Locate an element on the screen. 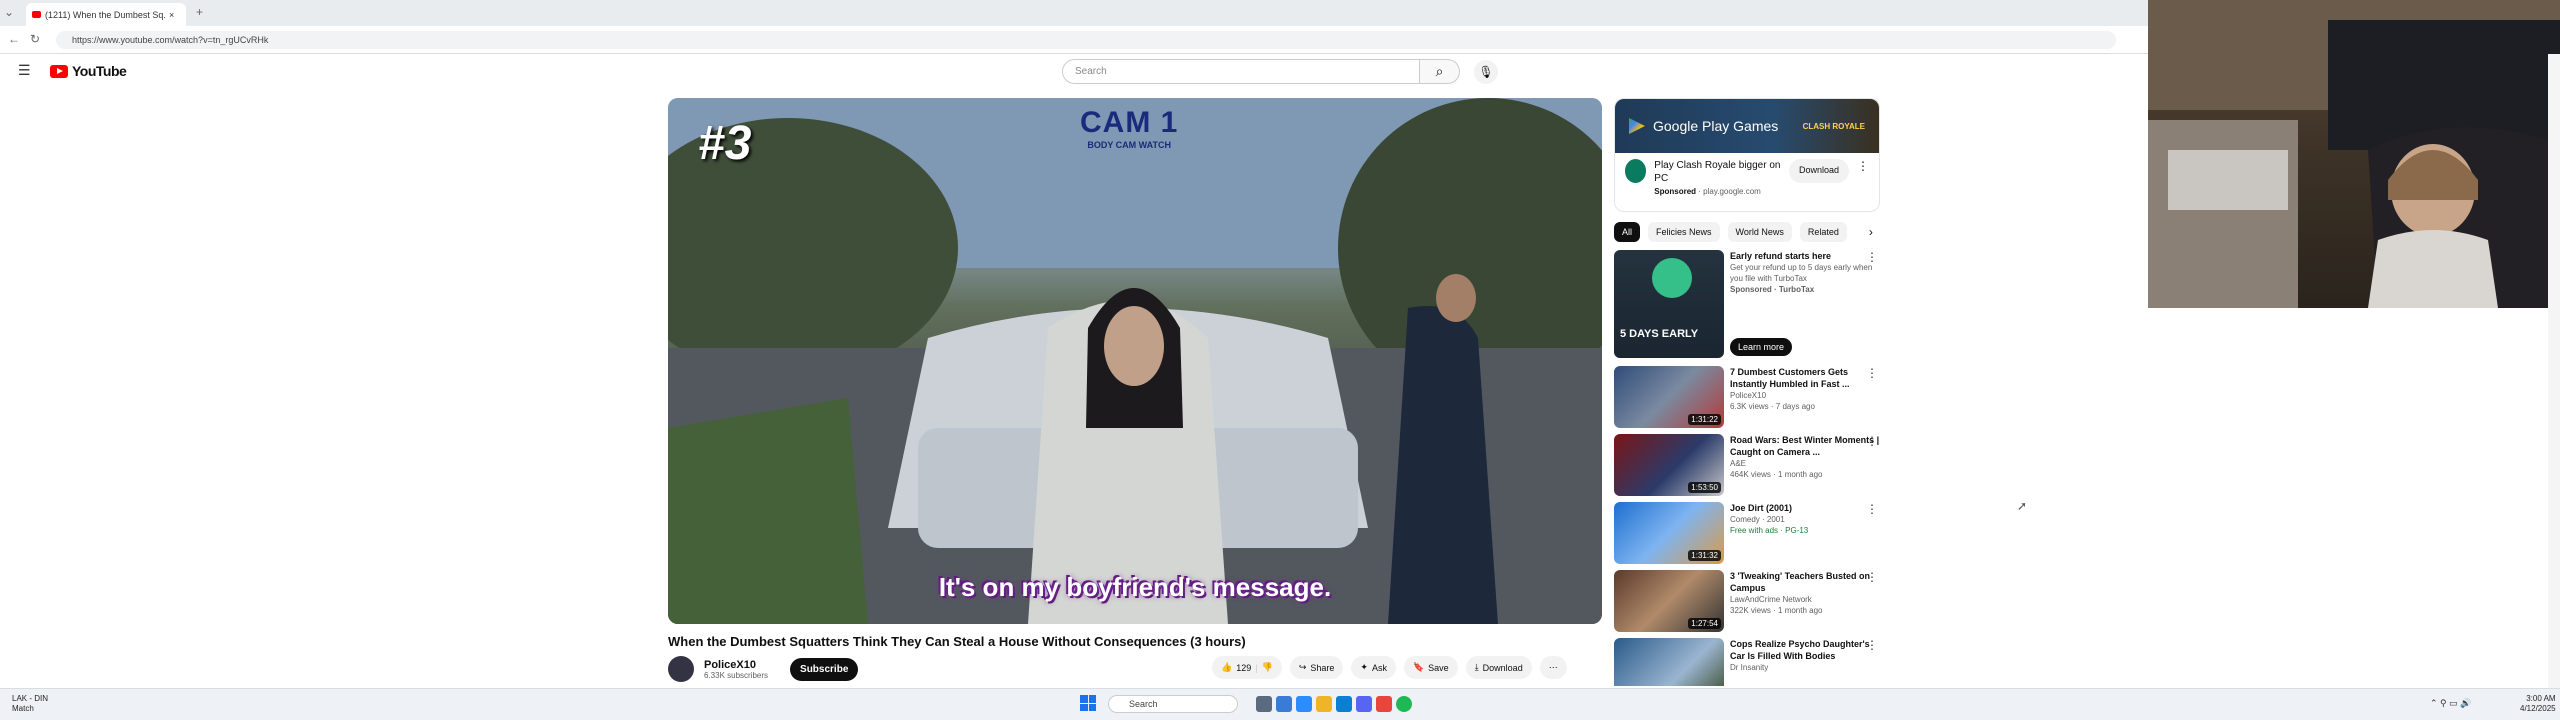  browser-tab-bar is located at coordinates (1074, 13).